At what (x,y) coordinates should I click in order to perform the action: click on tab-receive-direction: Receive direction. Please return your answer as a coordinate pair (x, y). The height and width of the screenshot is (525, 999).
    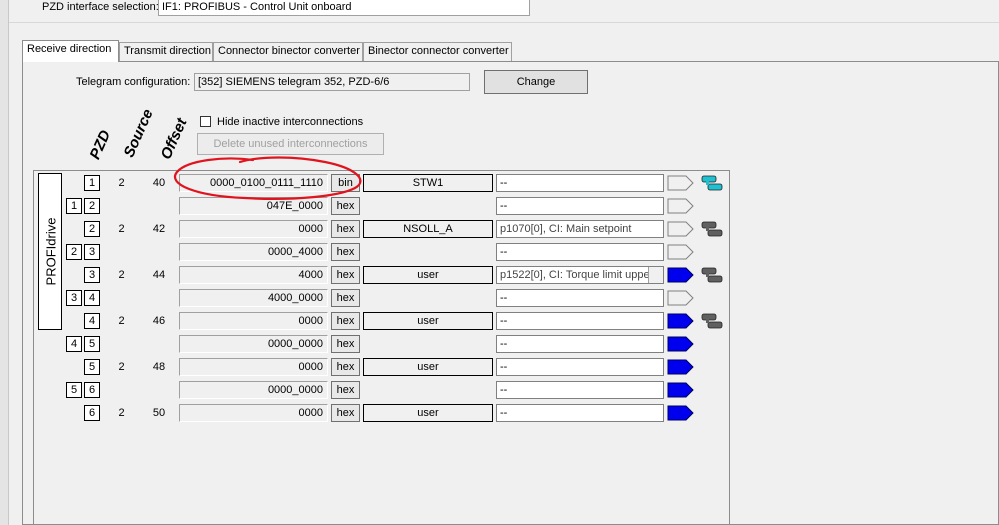
    Looking at the image, I should click on (70, 51).